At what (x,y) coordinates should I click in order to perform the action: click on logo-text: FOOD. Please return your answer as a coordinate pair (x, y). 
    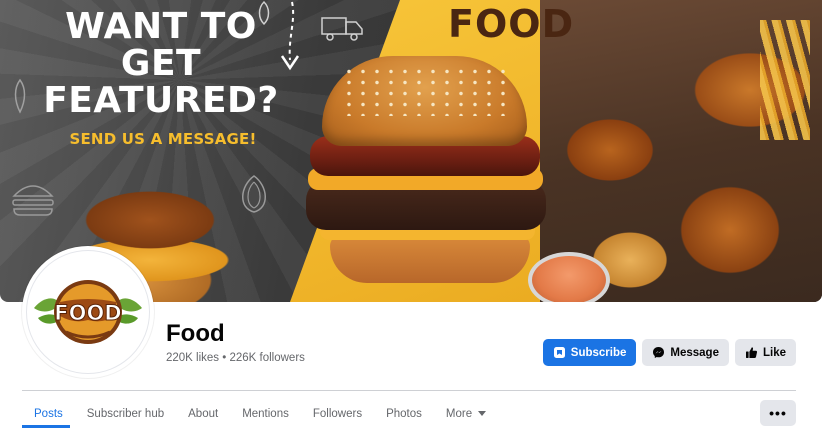
    Looking at the image, I should click on (87, 313).